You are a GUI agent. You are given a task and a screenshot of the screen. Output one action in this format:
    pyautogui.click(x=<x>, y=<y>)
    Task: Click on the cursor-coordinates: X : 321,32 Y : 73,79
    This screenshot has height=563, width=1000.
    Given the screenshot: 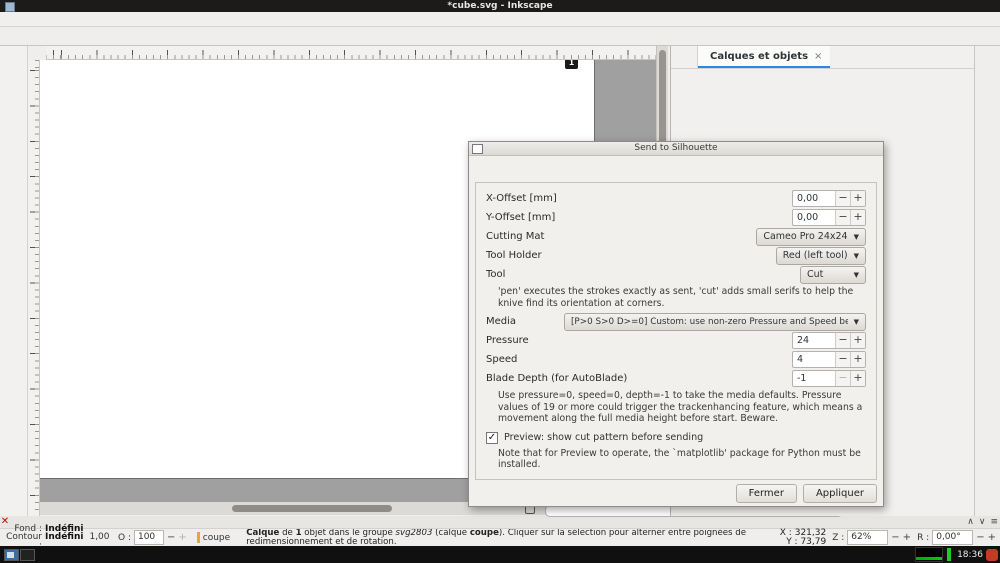 What is the action you would take?
    pyautogui.click(x=803, y=537)
    